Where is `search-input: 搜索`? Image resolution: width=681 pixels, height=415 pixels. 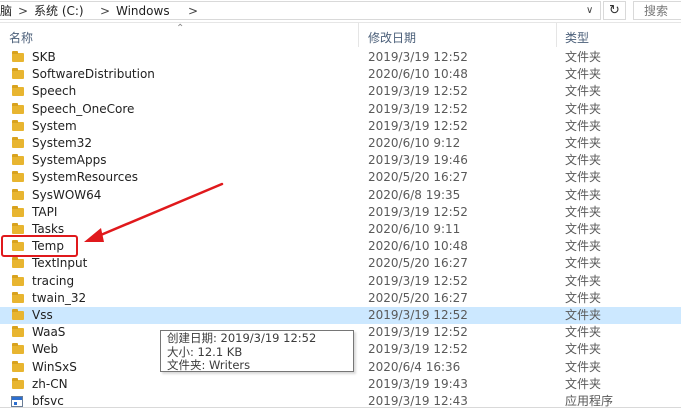 search-input: 搜索 is located at coordinates (657, 10).